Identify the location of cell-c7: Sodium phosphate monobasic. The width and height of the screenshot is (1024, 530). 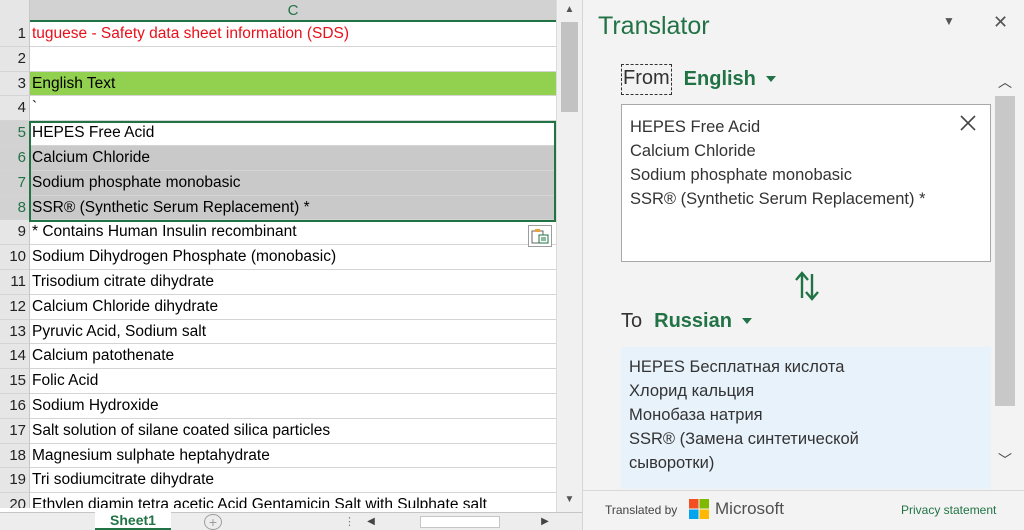
(293, 183).